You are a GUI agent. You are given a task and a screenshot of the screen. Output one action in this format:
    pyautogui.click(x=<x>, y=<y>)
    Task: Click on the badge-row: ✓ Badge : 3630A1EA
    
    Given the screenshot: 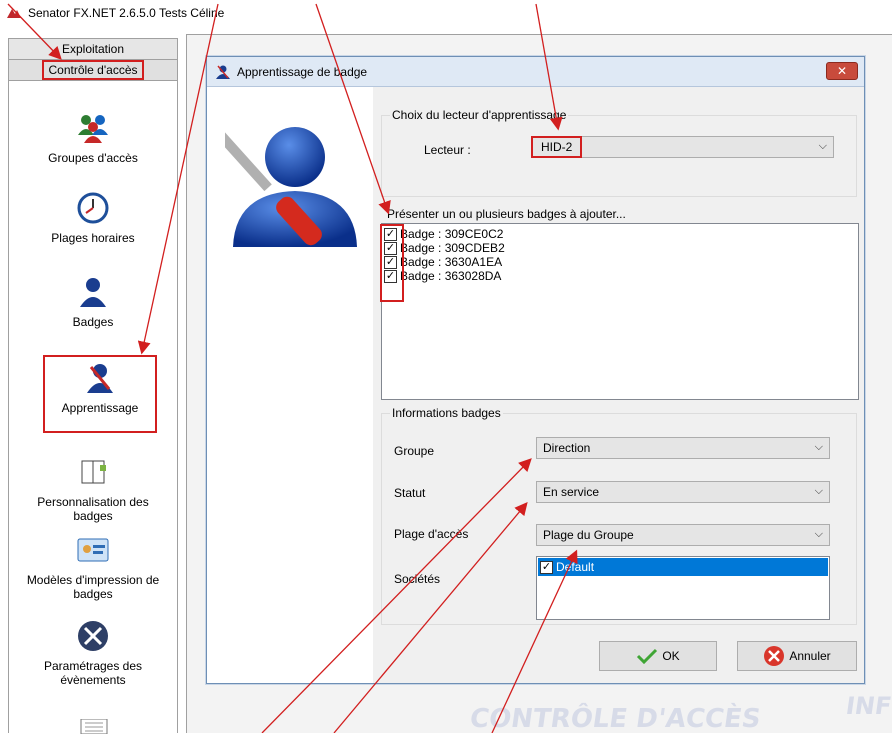 What is the action you would take?
    pyautogui.click(x=620, y=262)
    